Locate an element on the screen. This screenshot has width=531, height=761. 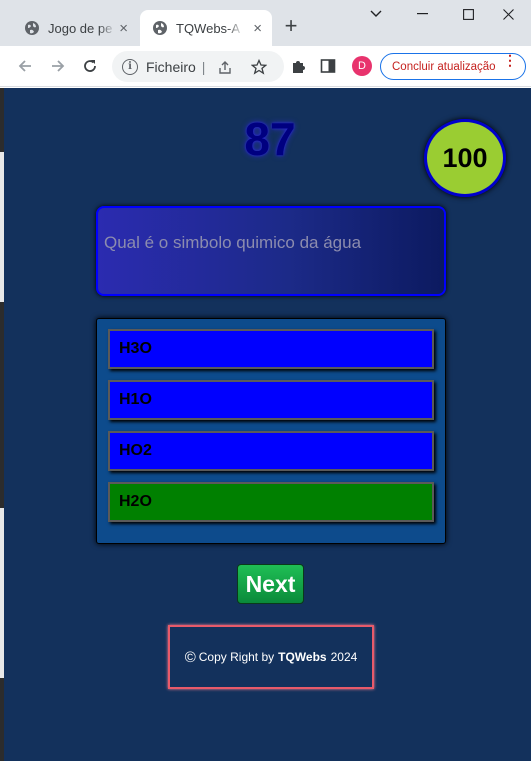
question-box: Qual é o simbolo quimico da água is located at coordinates (271, 251).